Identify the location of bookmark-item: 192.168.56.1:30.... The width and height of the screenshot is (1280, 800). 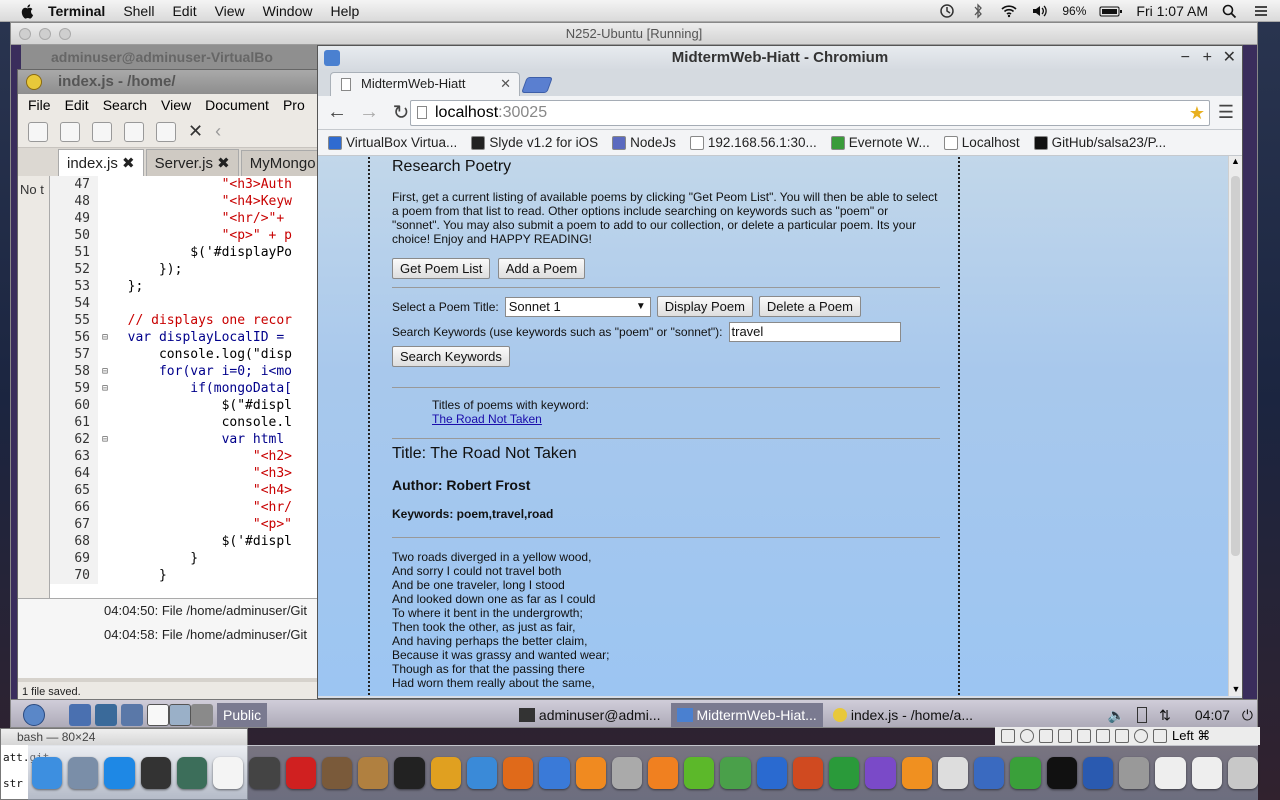
(753, 142).